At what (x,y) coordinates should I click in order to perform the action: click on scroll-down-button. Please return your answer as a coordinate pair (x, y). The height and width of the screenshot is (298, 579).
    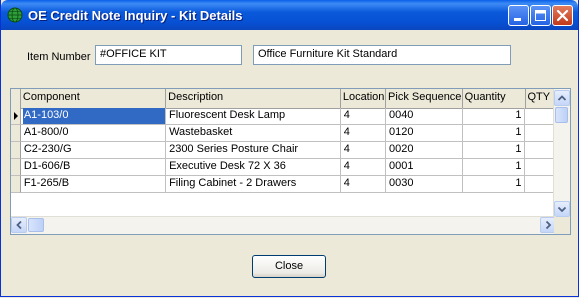
    Looking at the image, I should click on (562, 209).